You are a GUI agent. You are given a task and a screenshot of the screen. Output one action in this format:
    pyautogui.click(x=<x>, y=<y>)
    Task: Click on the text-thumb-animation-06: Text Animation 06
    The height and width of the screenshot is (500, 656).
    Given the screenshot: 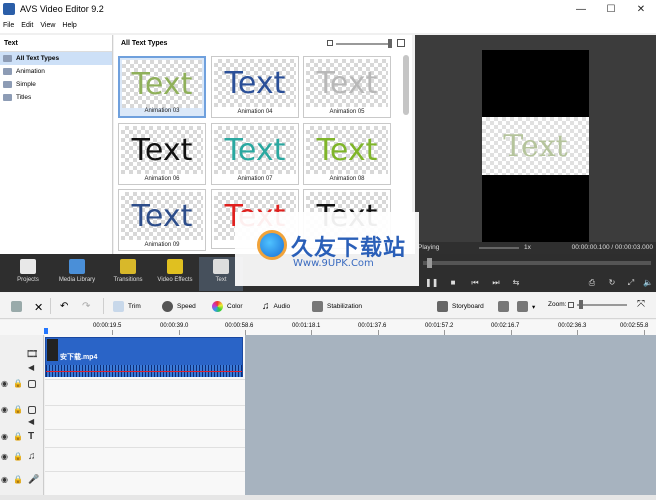 What is the action you would take?
    pyautogui.click(x=162, y=154)
    